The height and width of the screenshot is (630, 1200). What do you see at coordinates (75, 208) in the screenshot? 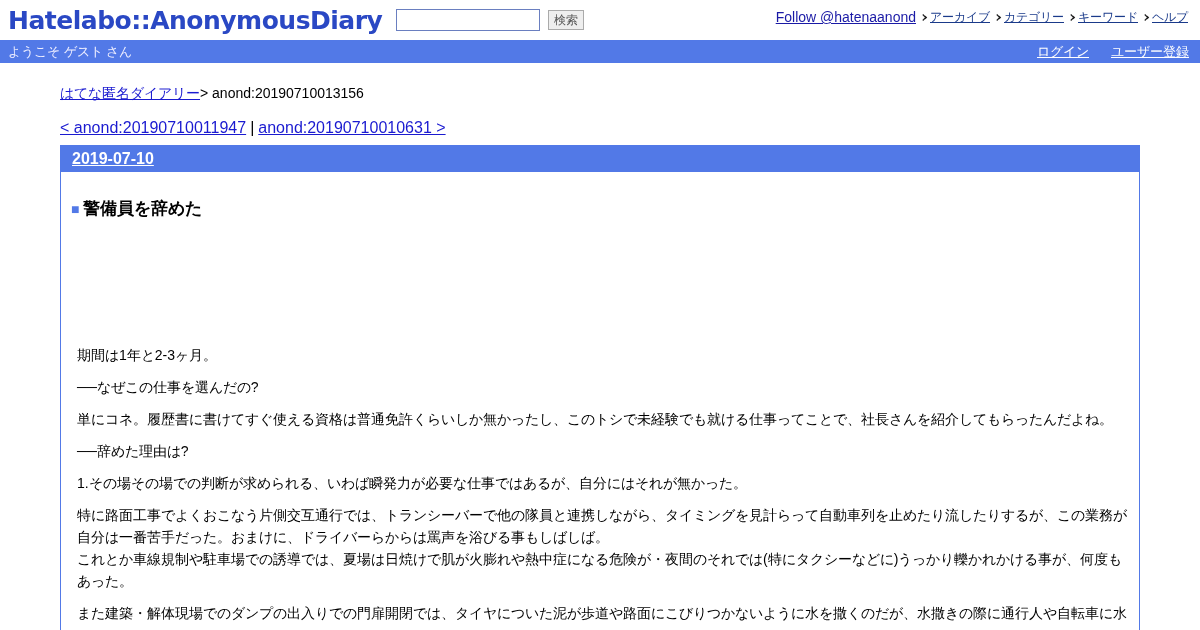
I see `entry-mark: ■` at bounding box center [75, 208].